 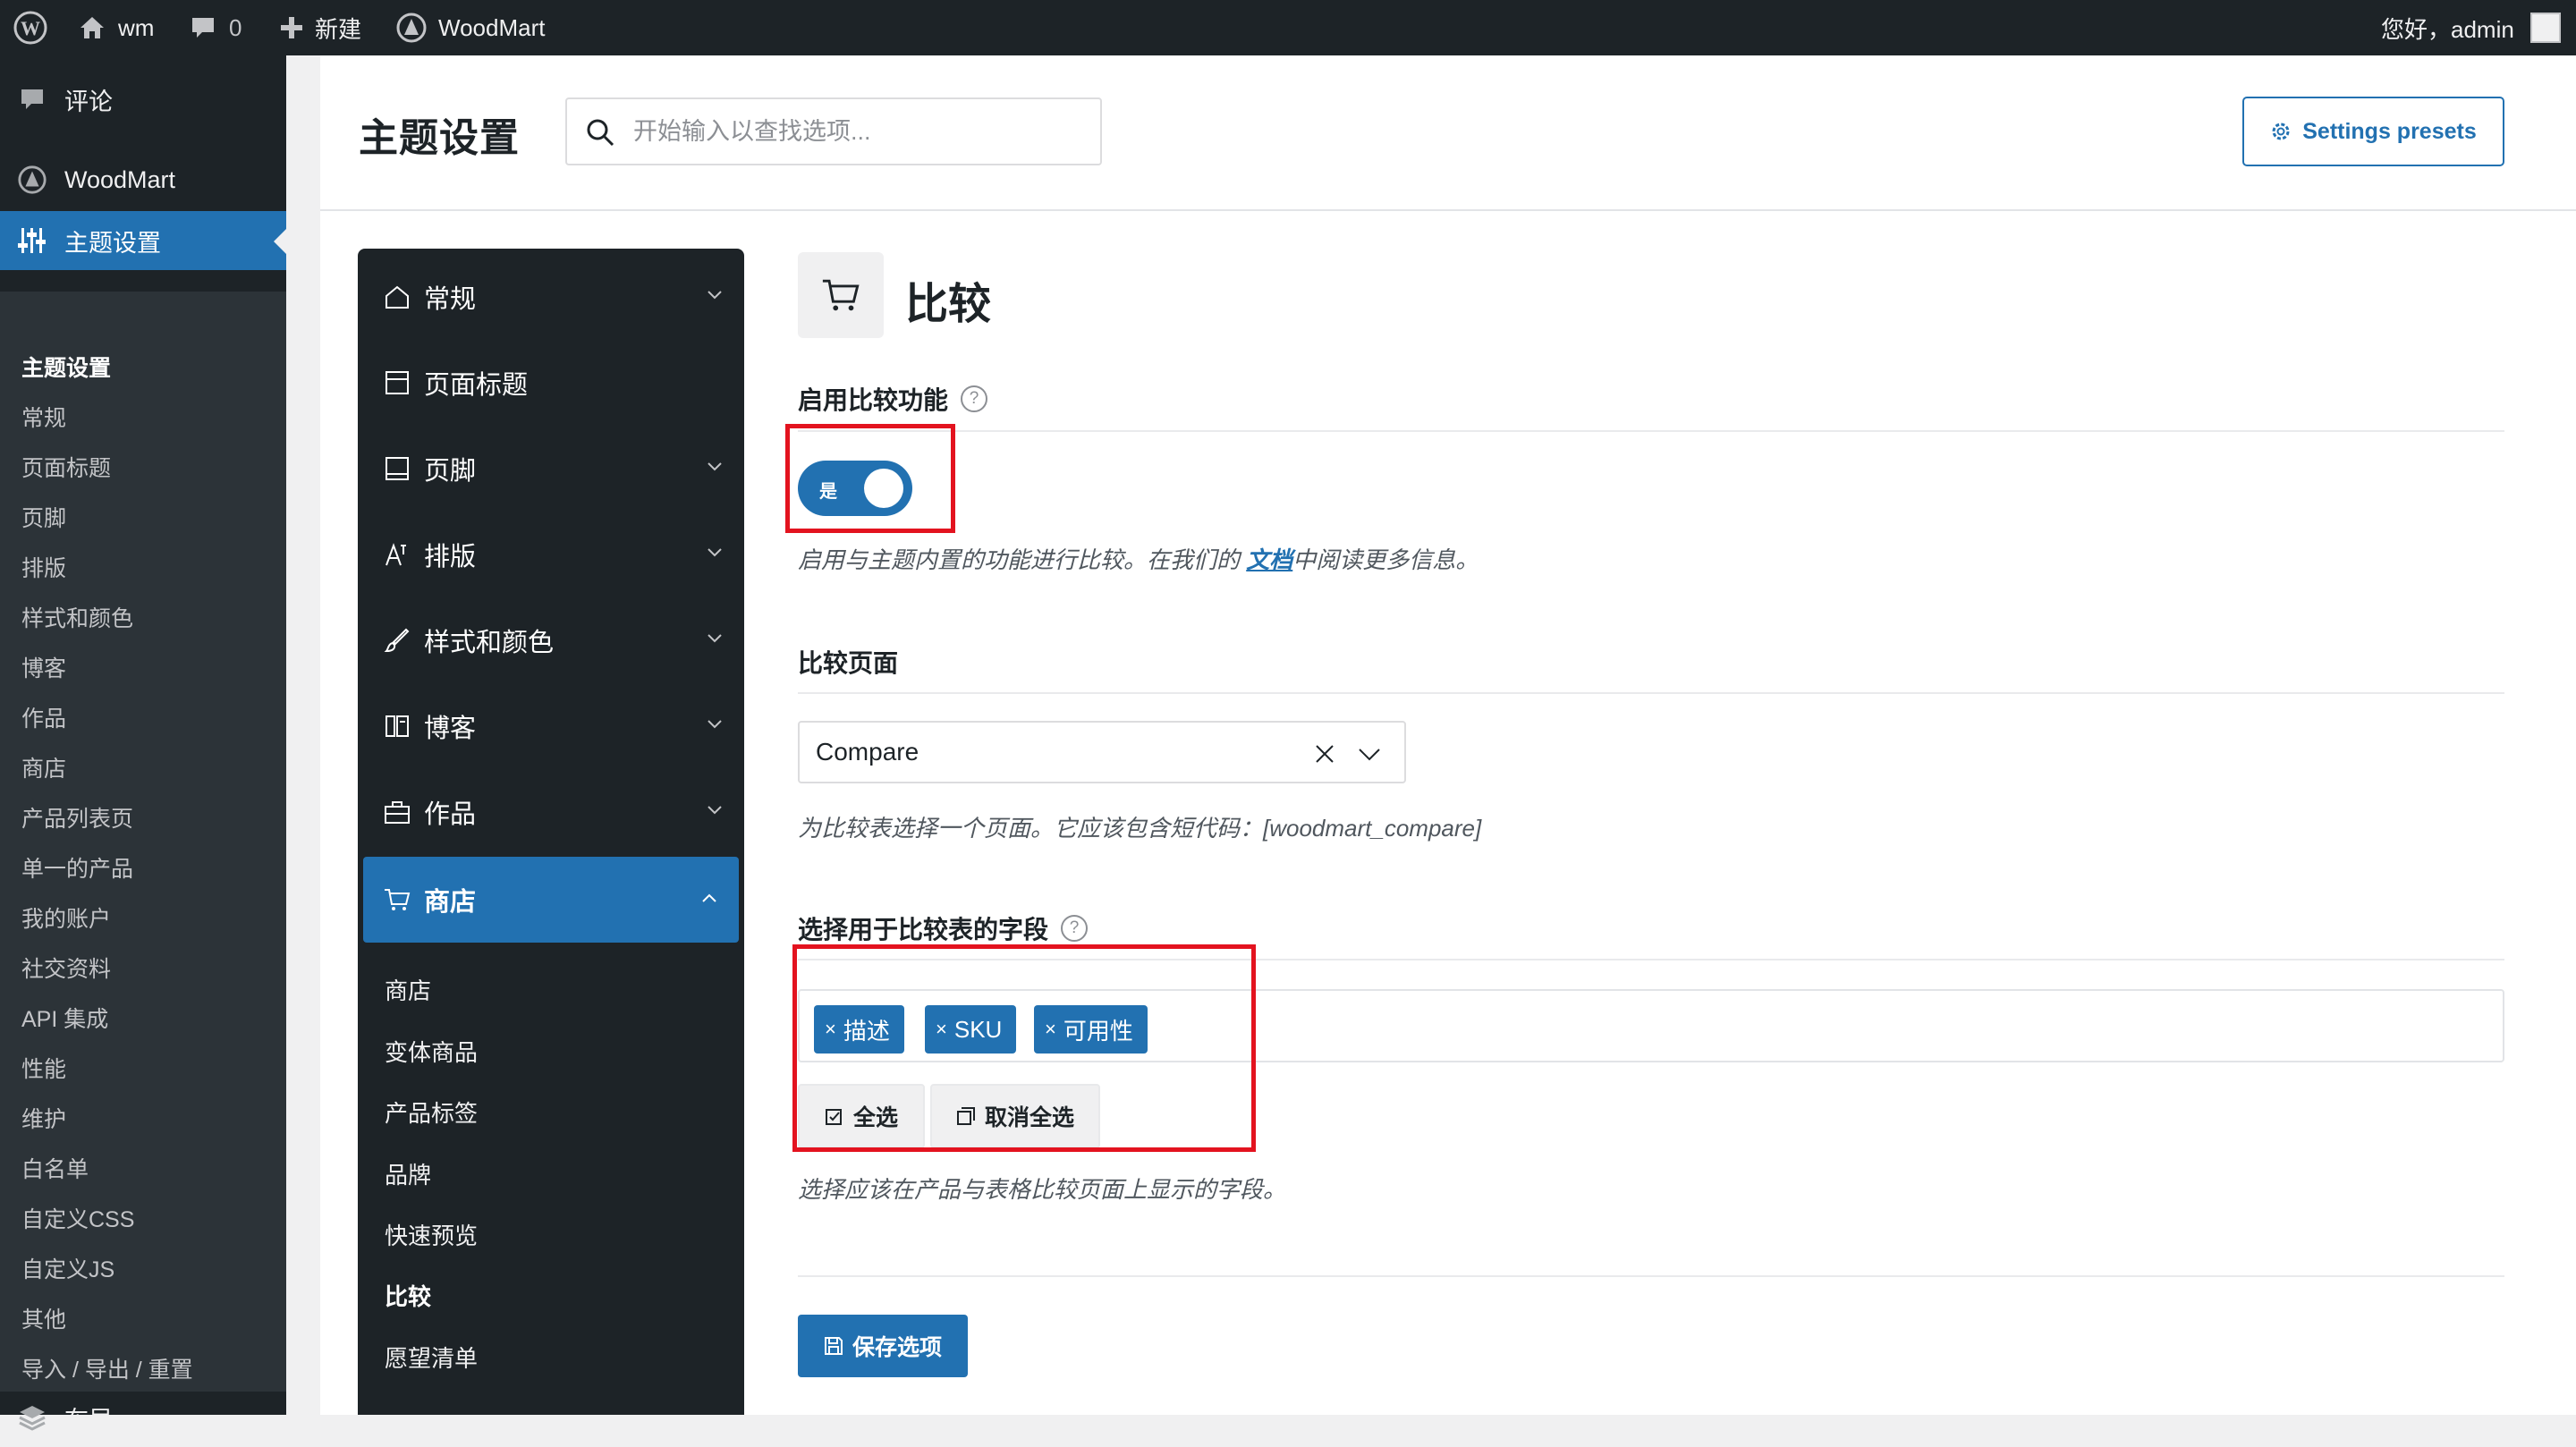 I want to click on brush-icon, so click(x=397, y=640).